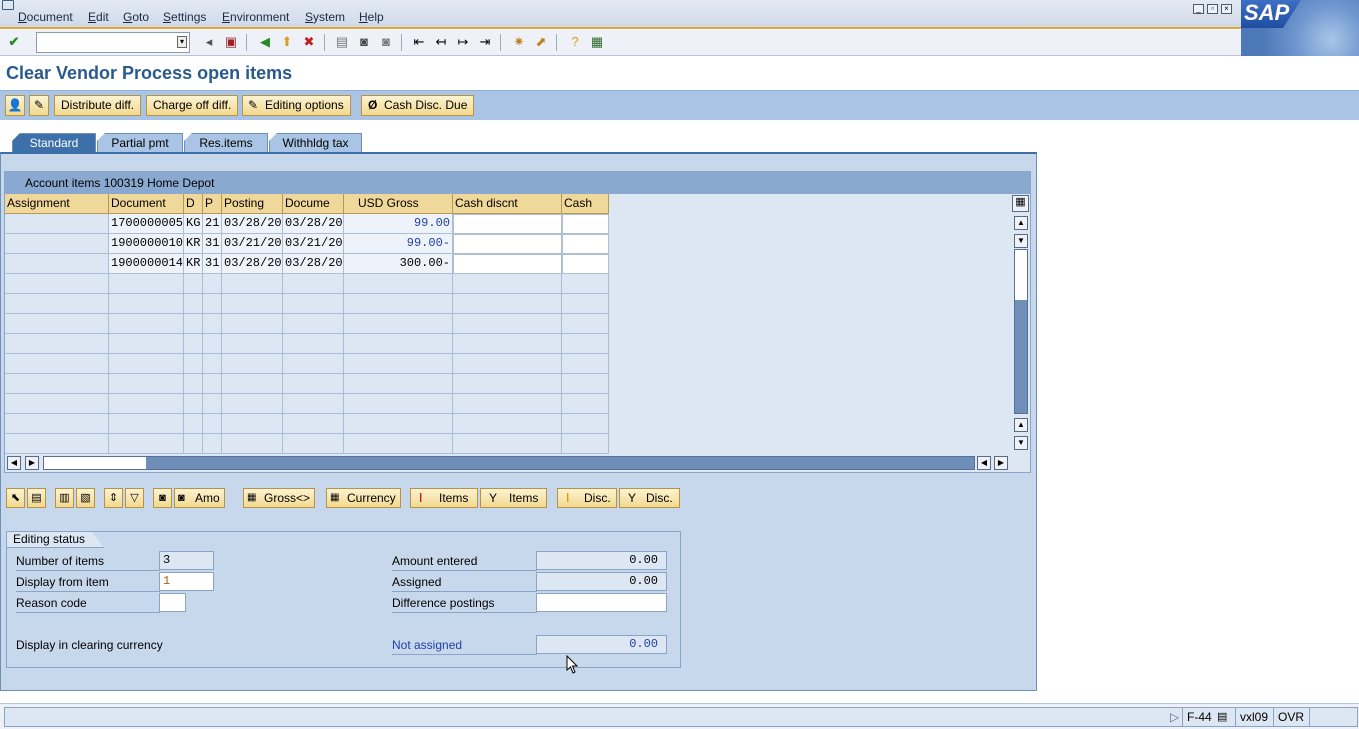 The image size is (1359, 729). Describe the element at coordinates (212, 204) in the screenshot. I see `column-header-posting-key: P` at that location.